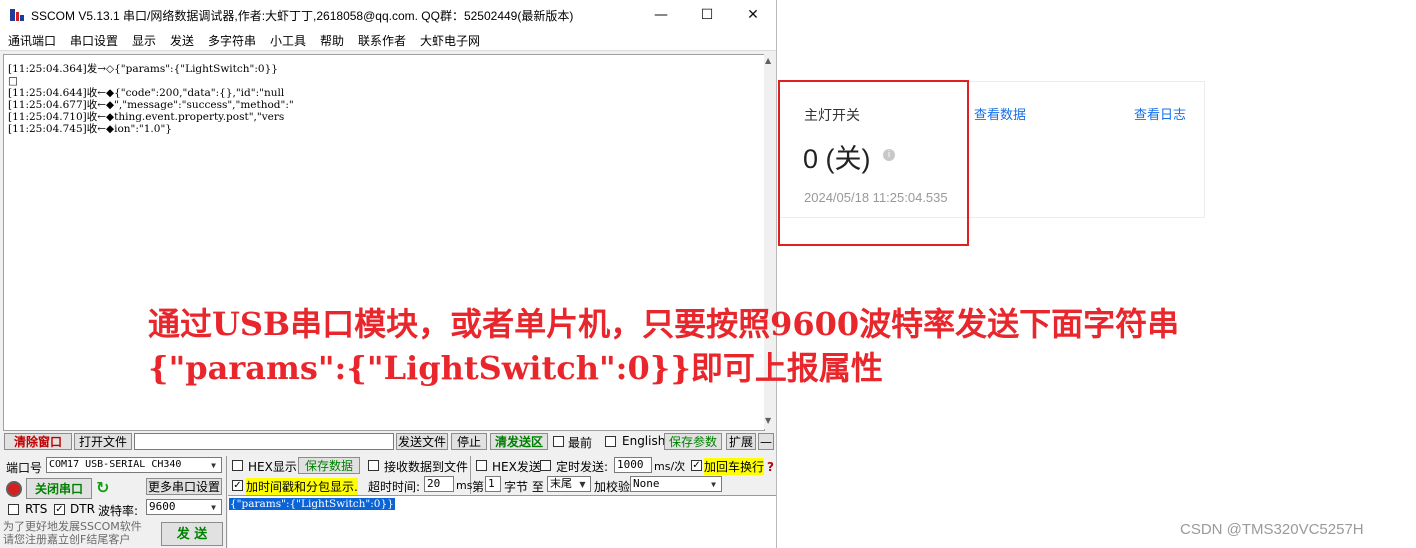 Image resolution: width=1416 pixels, height=548 pixels. I want to click on more-port-settings-button: 更多串口设置, so click(184, 486).